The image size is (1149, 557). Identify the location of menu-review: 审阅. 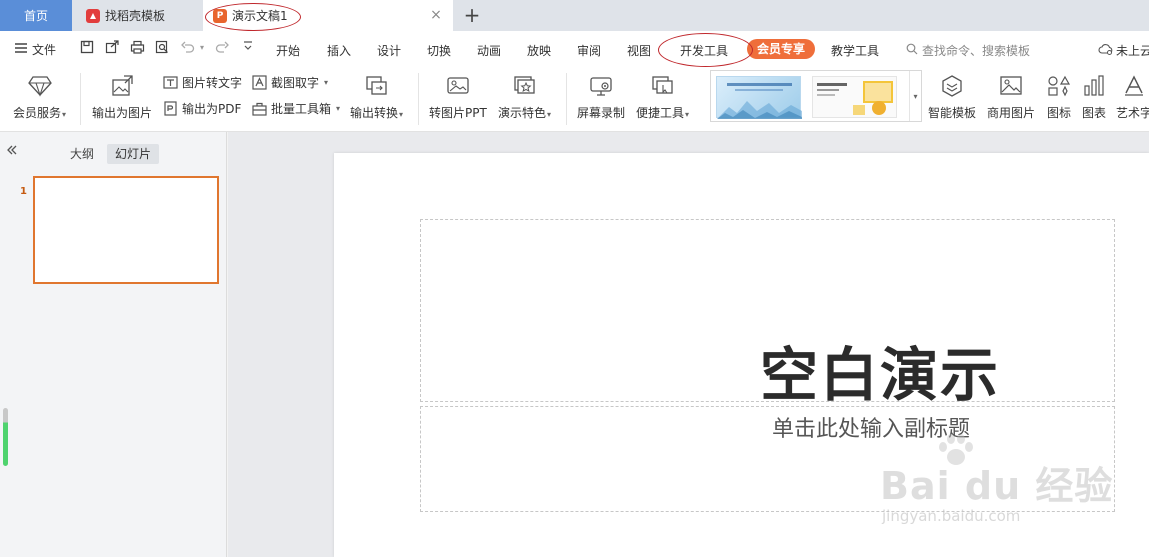
(589, 50).